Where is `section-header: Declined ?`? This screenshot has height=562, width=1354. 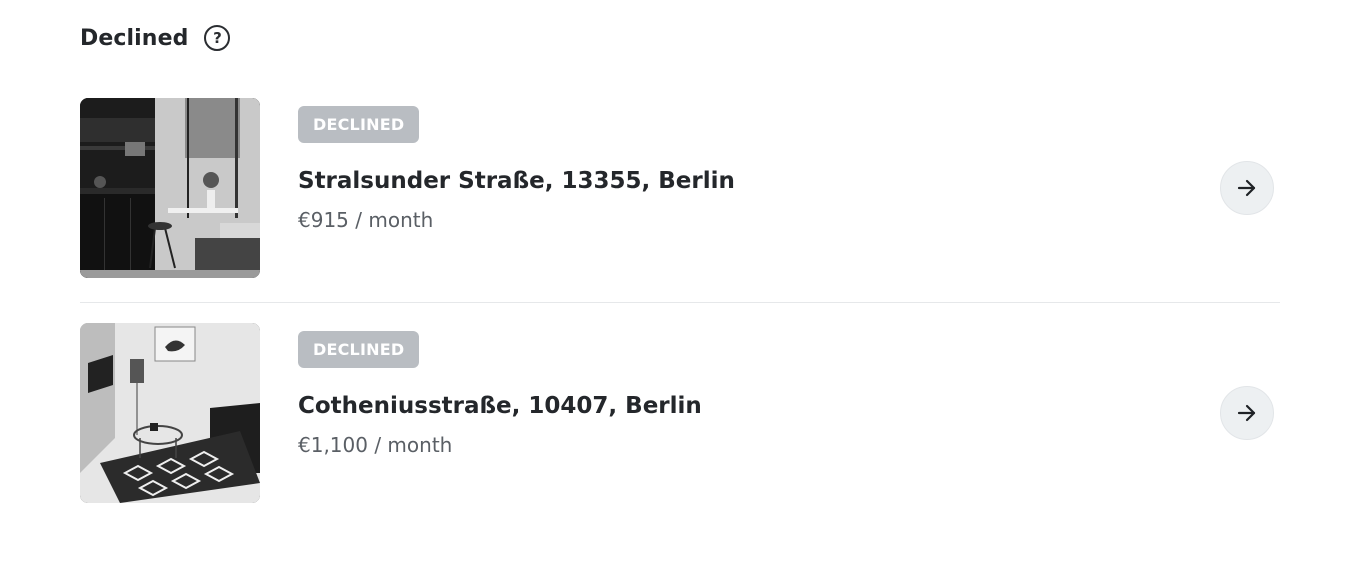 section-header: Declined ? is located at coordinates (155, 38).